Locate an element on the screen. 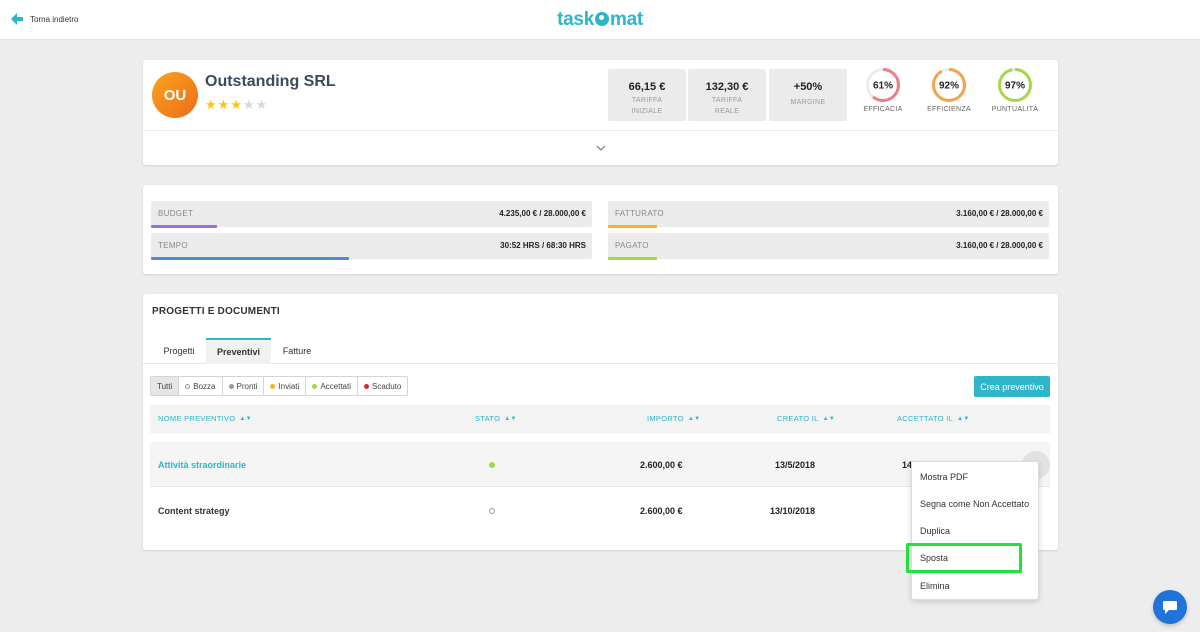 This screenshot has width=1200, height=632. gauge-value: 61% is located at coordinates (883, 86).